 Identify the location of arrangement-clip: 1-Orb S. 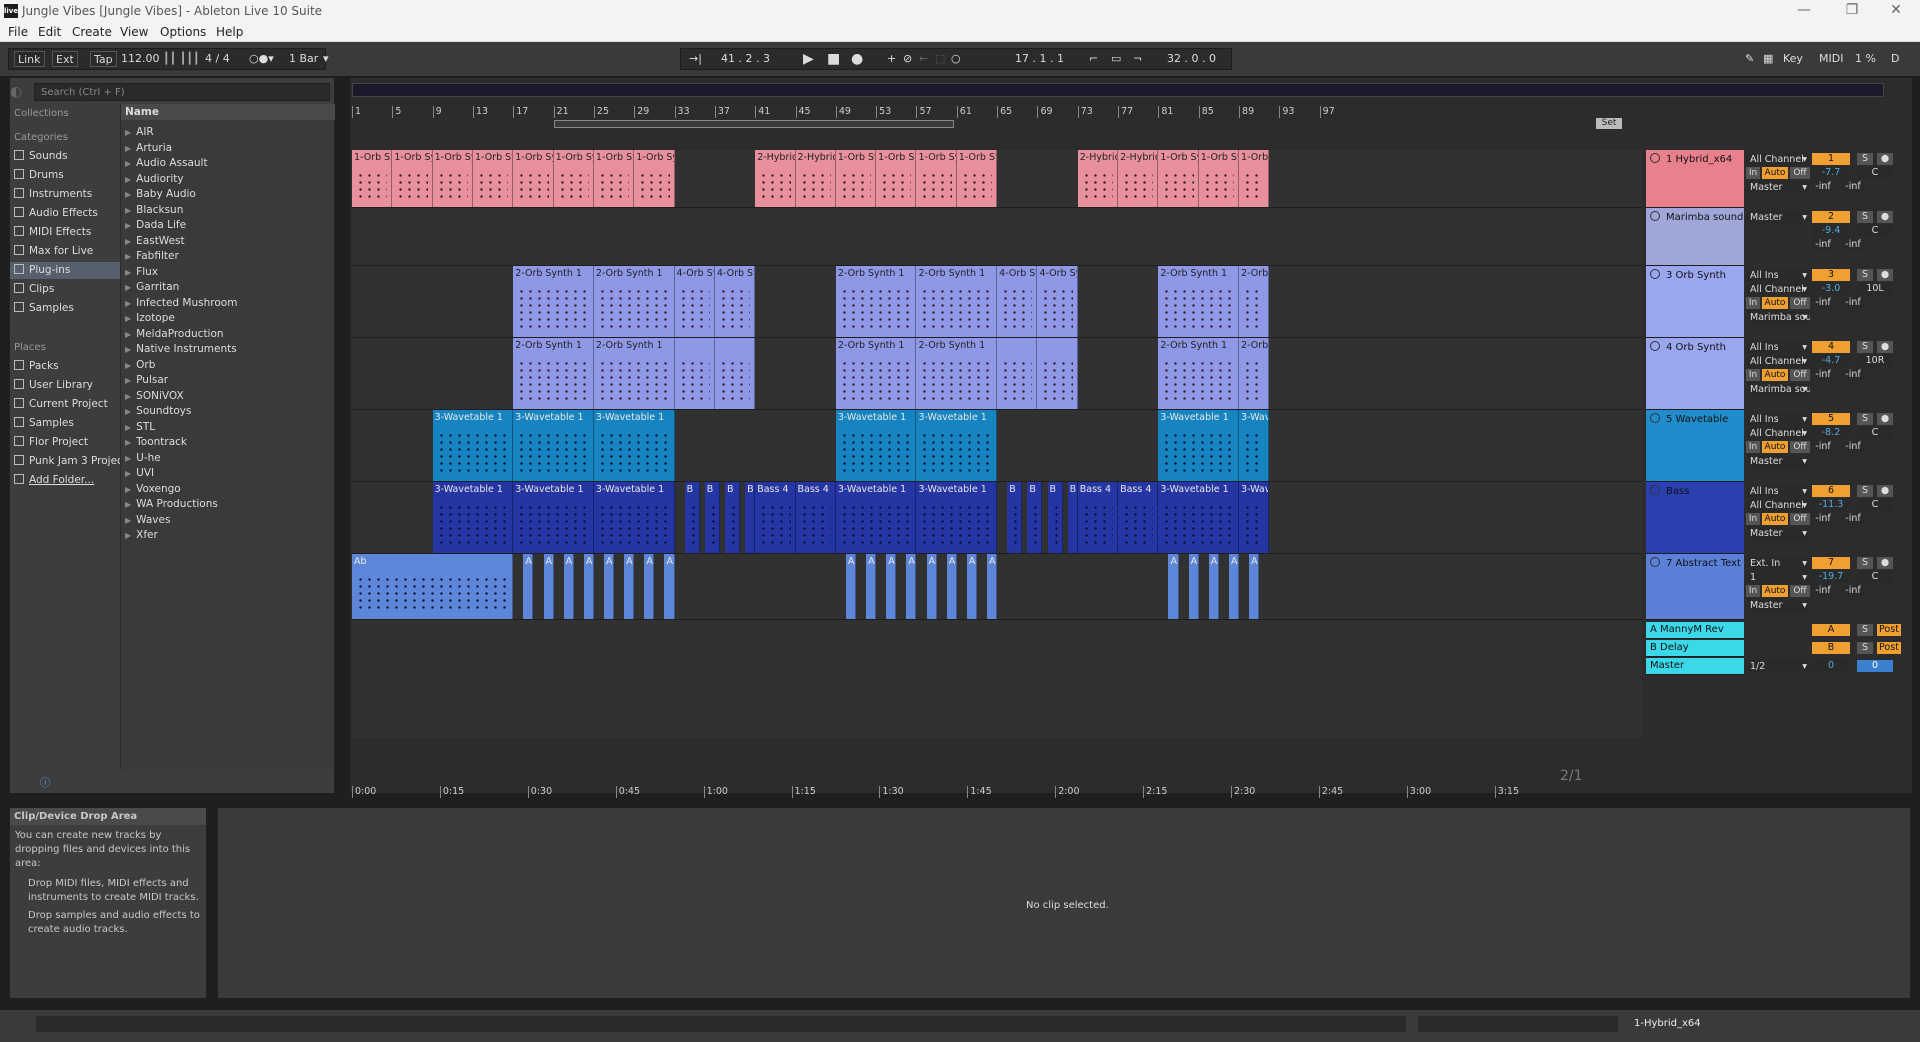
(1254, 178).